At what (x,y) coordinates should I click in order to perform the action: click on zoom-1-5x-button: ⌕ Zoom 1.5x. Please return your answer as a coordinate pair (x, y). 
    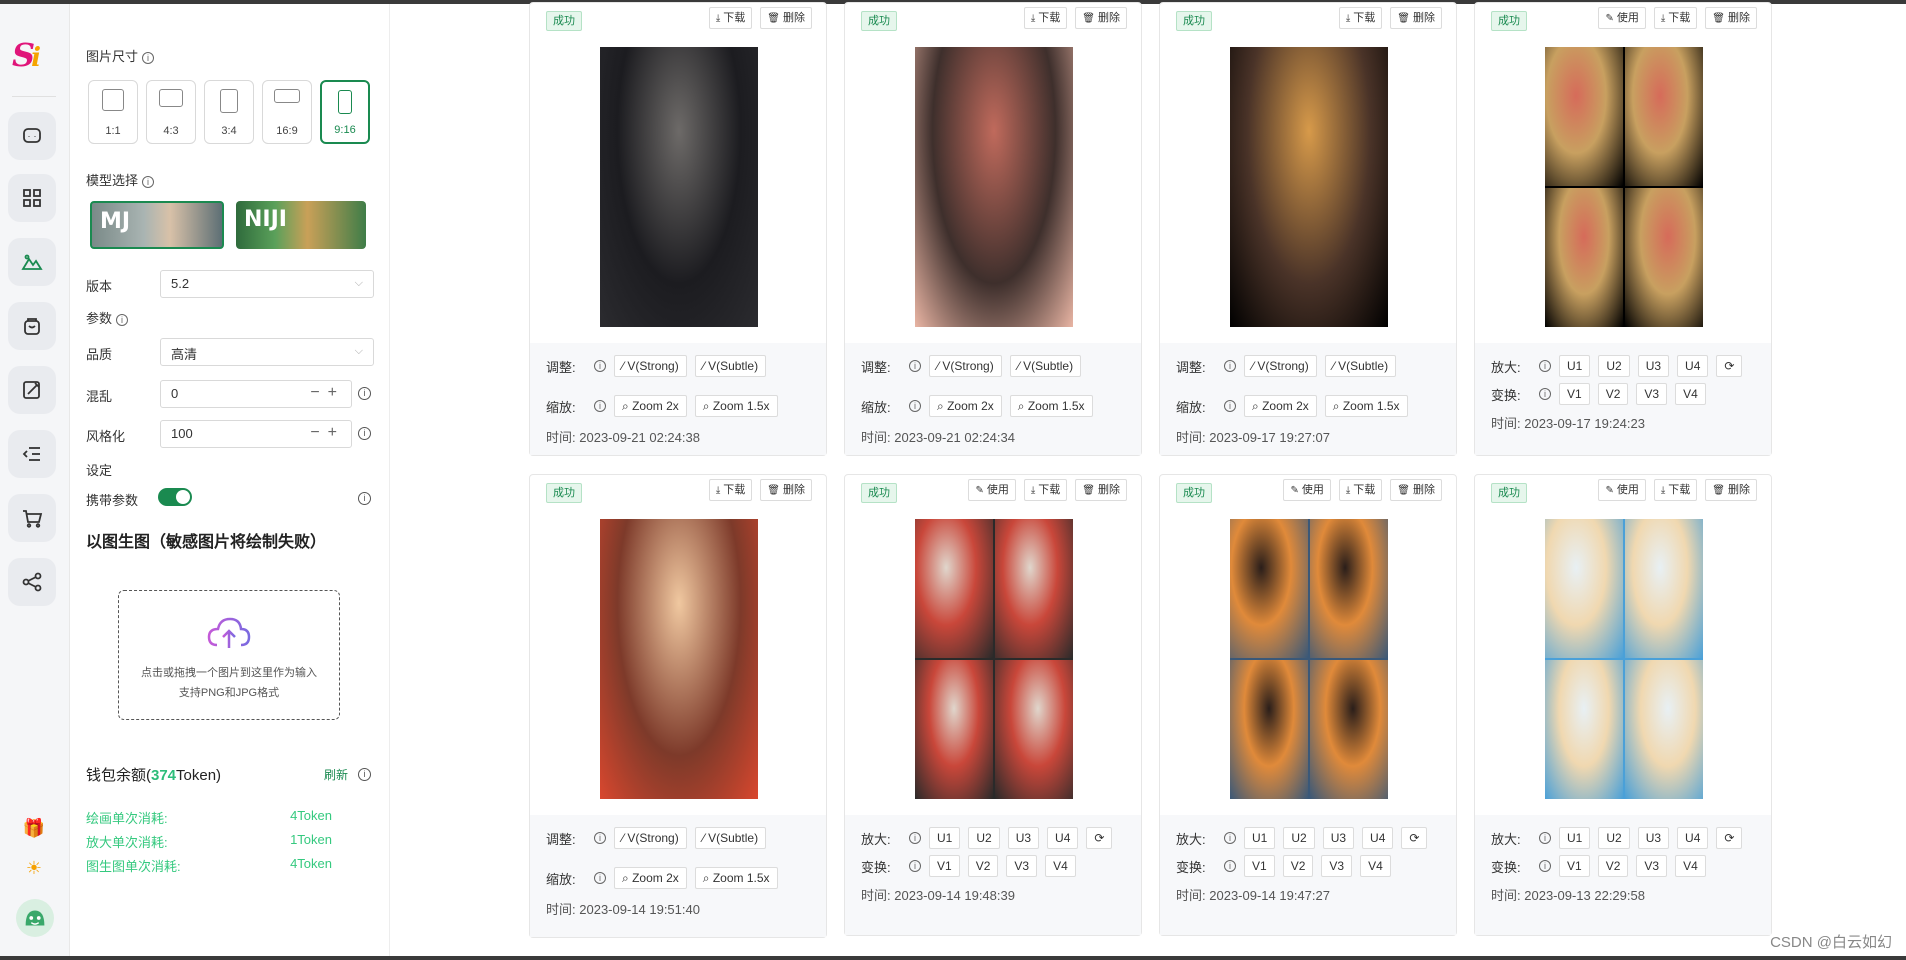
    Looking at the image, I should click on (736, 878).